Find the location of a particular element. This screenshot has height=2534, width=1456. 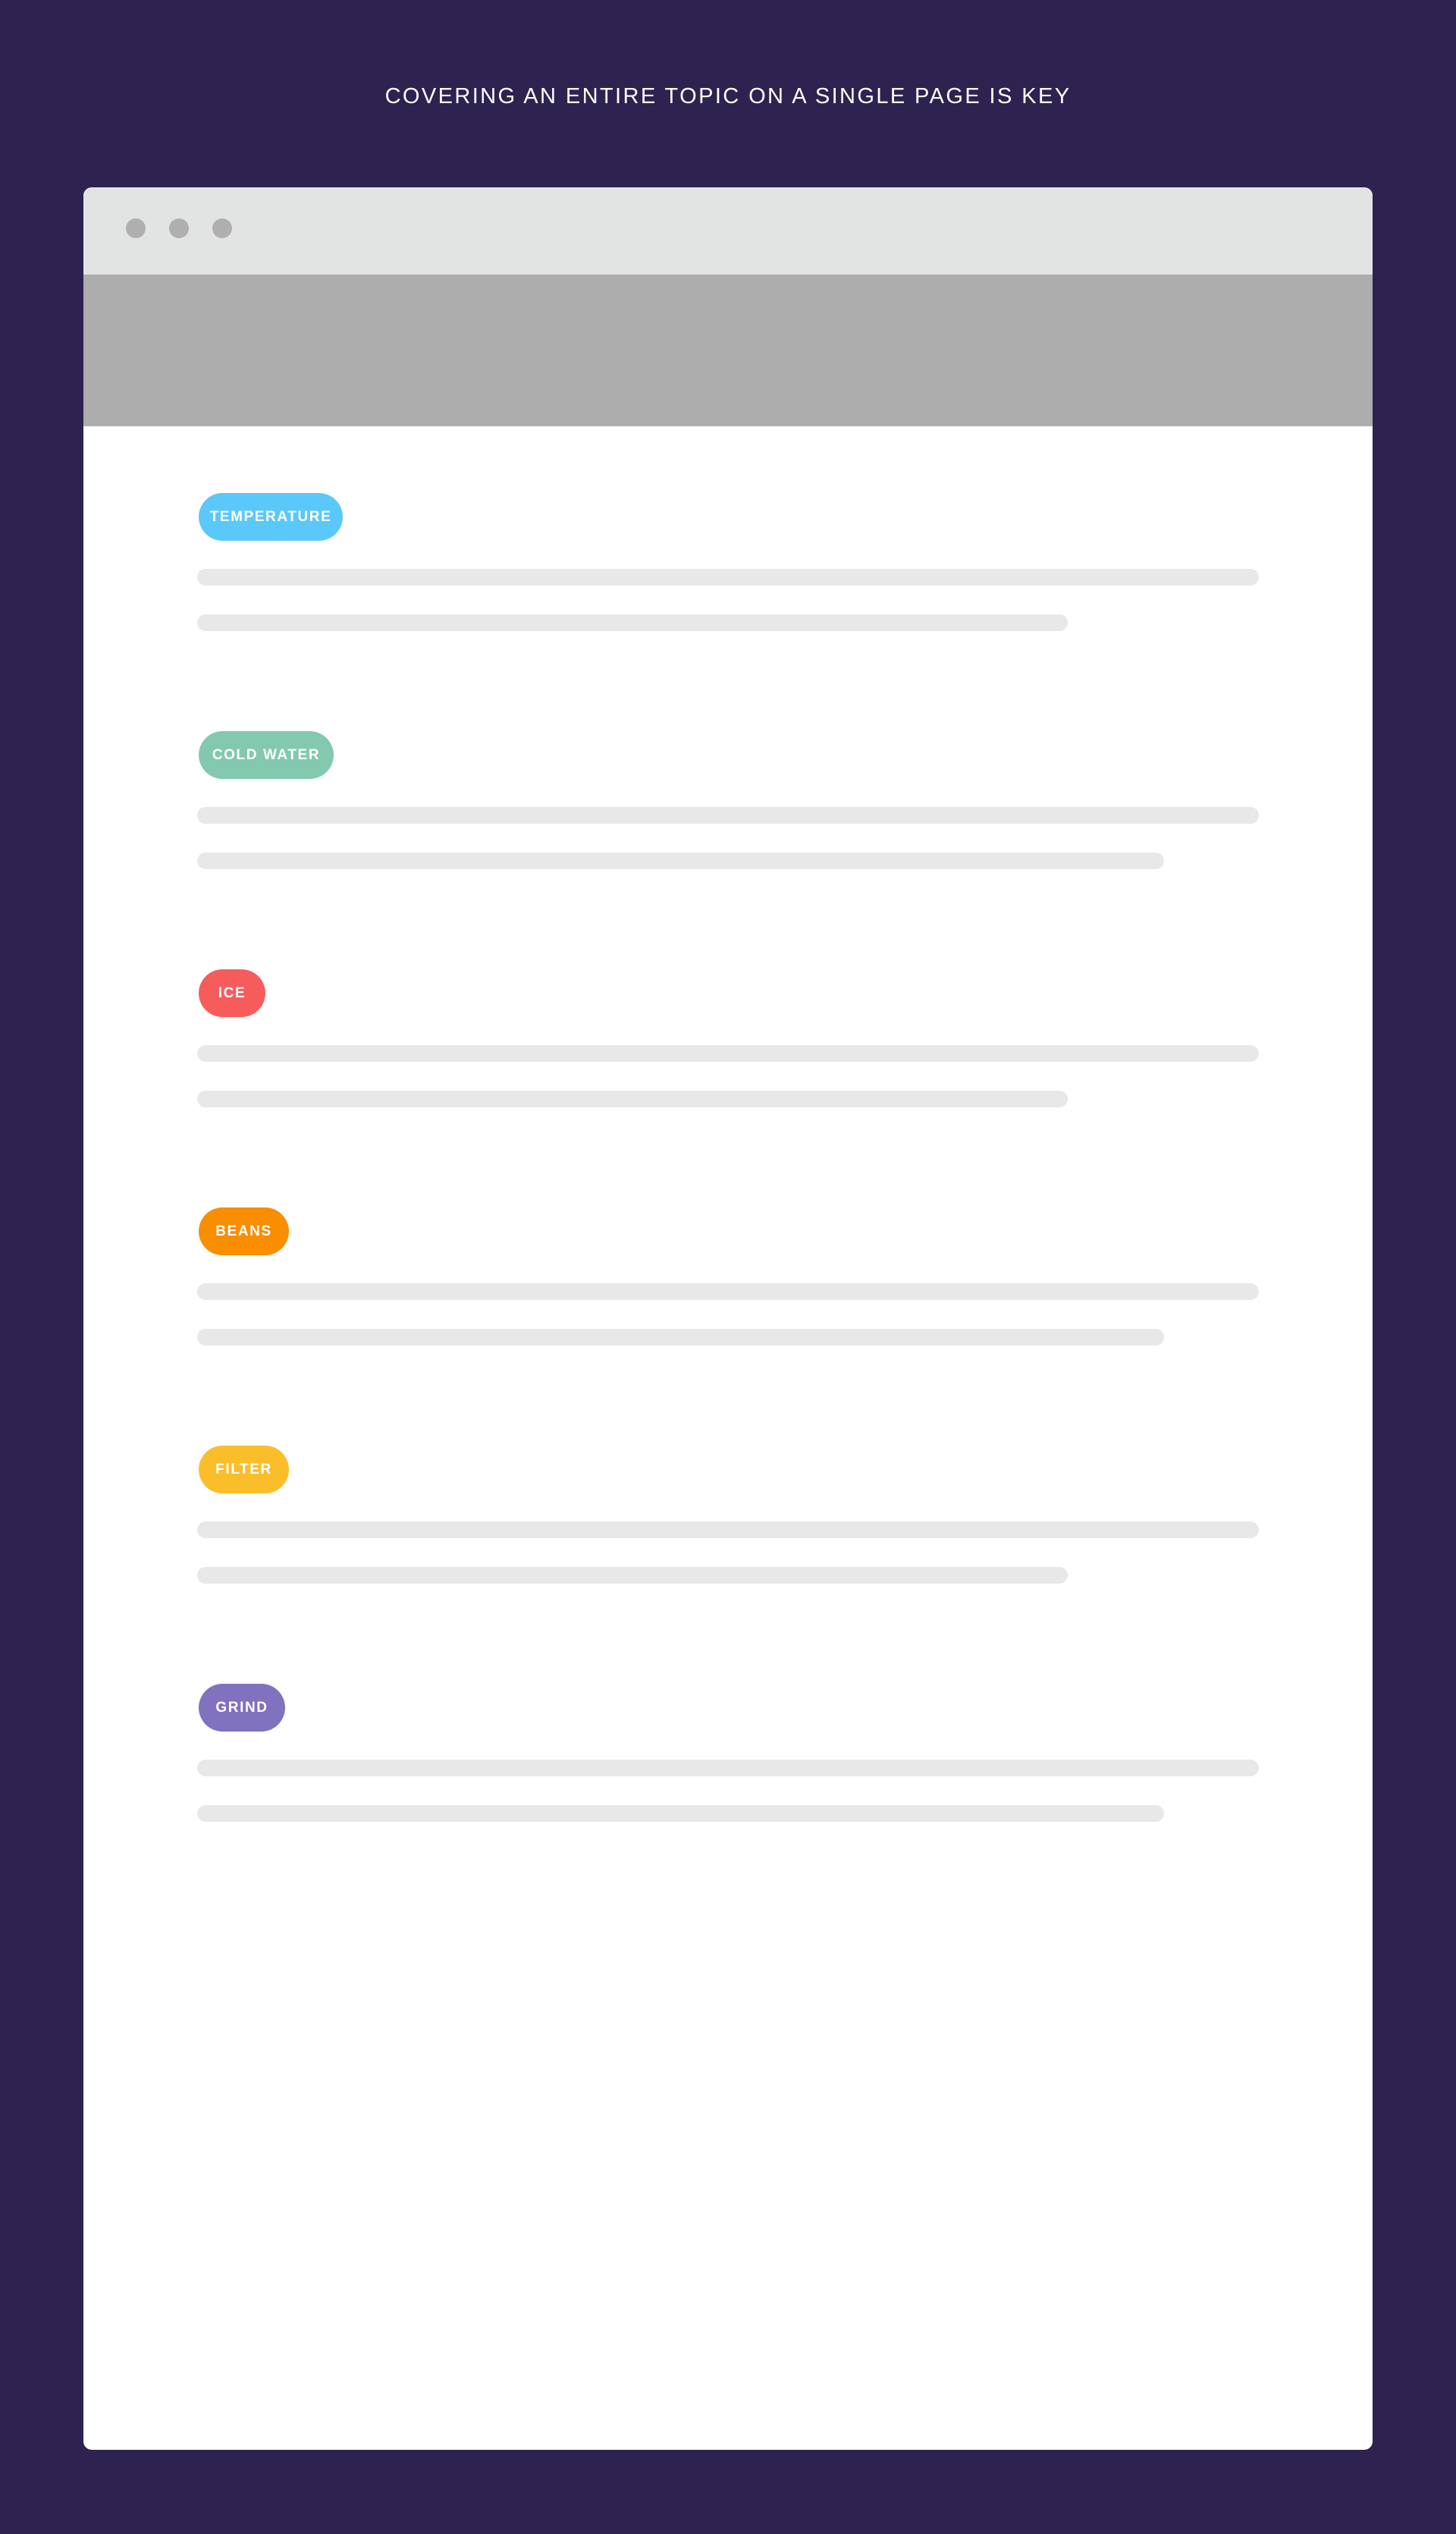

content-section: BEANS is located at coordinates (728, 1276).